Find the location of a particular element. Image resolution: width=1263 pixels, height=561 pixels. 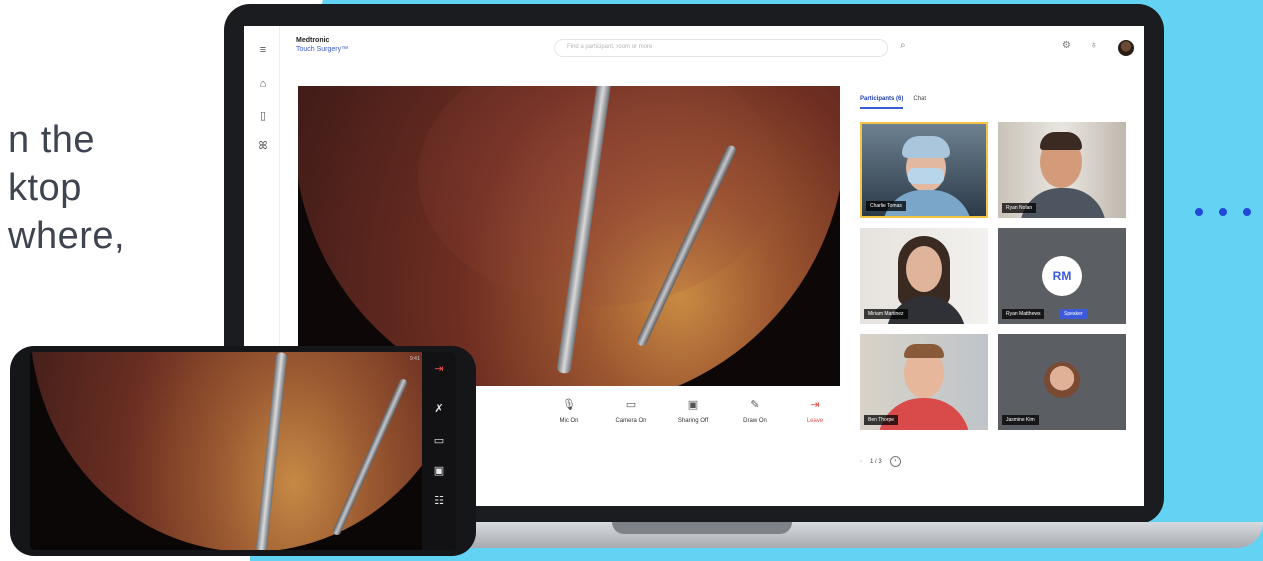

phone-screen: ⇥ ✗ ▭ ▣ ☷ 9:41 is located at coordinates (243, 451).